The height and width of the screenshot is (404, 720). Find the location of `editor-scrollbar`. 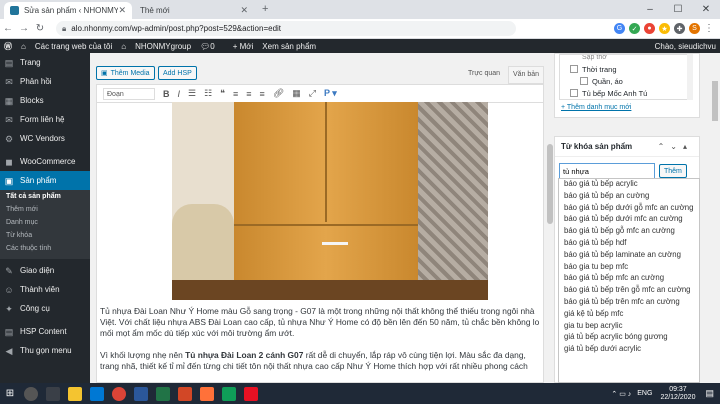

editor-scrollbar is located at coordinates (550, 233).